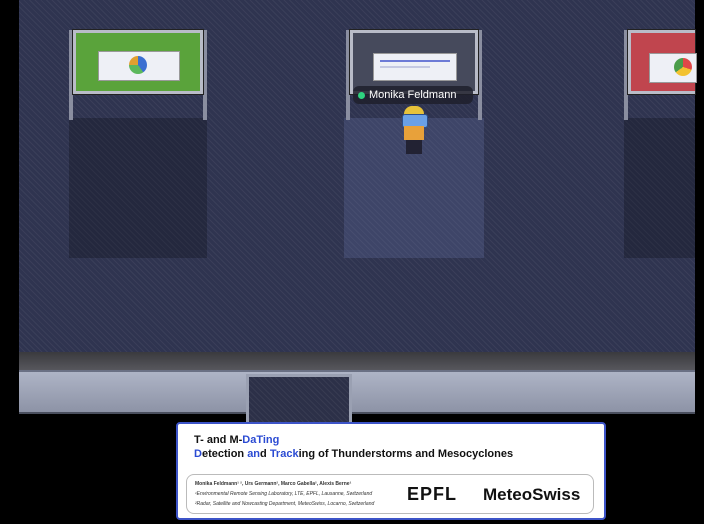 This screenshot has width=704, height=524. I want to click on online-status-dot, so click(361, 95).